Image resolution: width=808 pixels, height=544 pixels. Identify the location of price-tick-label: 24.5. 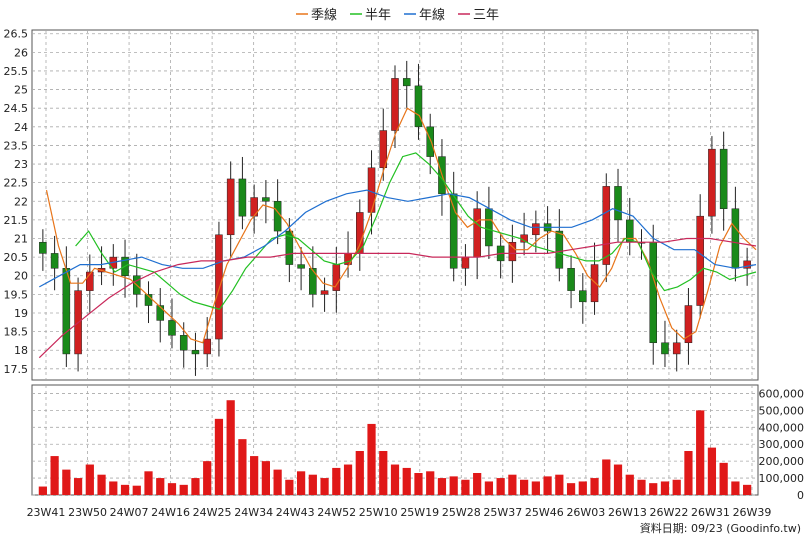
(16, 108).